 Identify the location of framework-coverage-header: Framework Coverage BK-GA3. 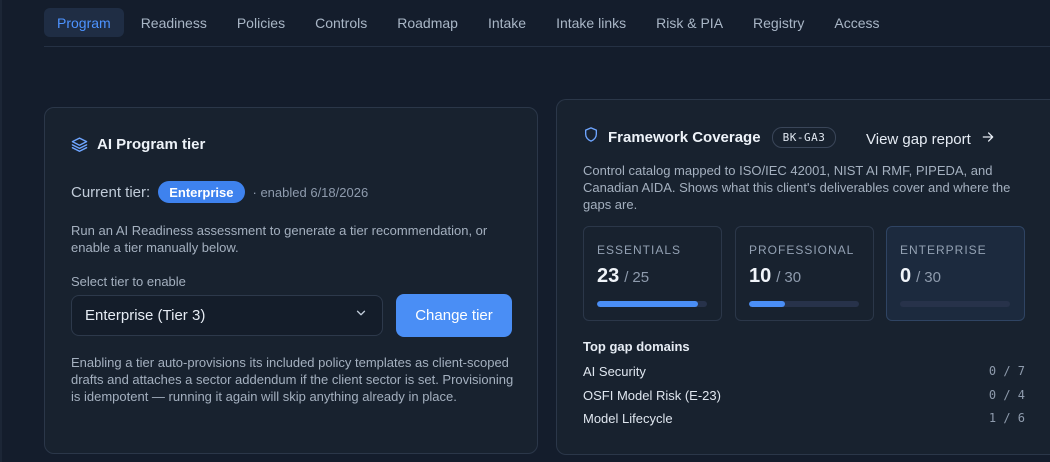
(710, 137).